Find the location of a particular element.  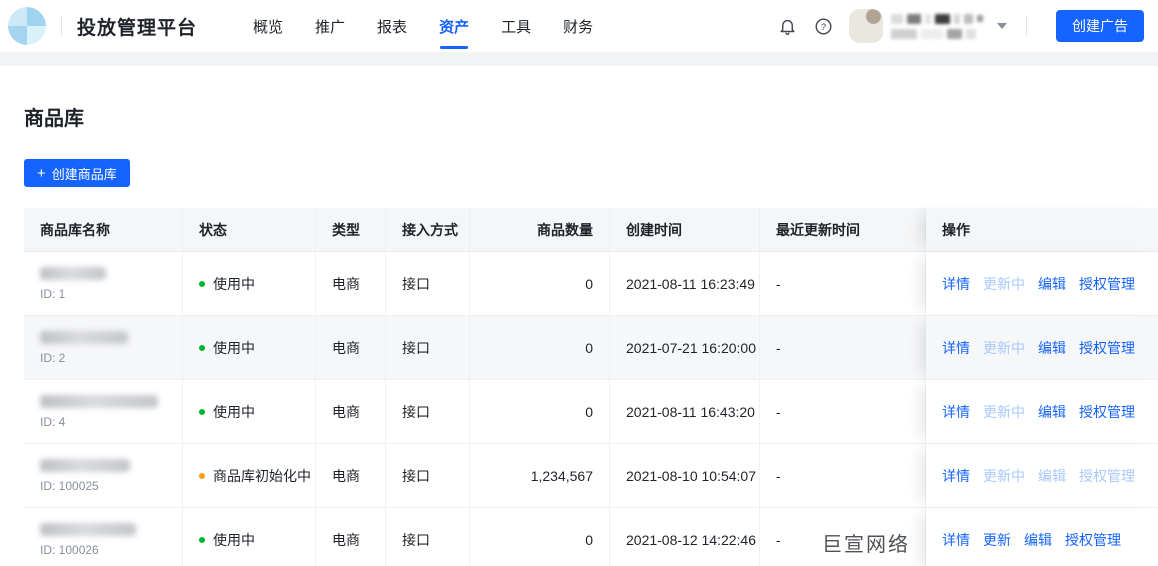

create-ad-button: 创建广告 is located at coordinates (1100, 26).